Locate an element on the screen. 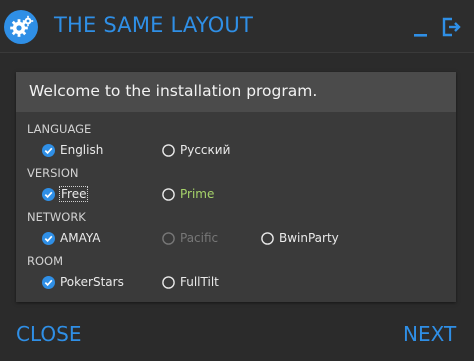  network-label: NETWORK is located at coordinates (56, 217).